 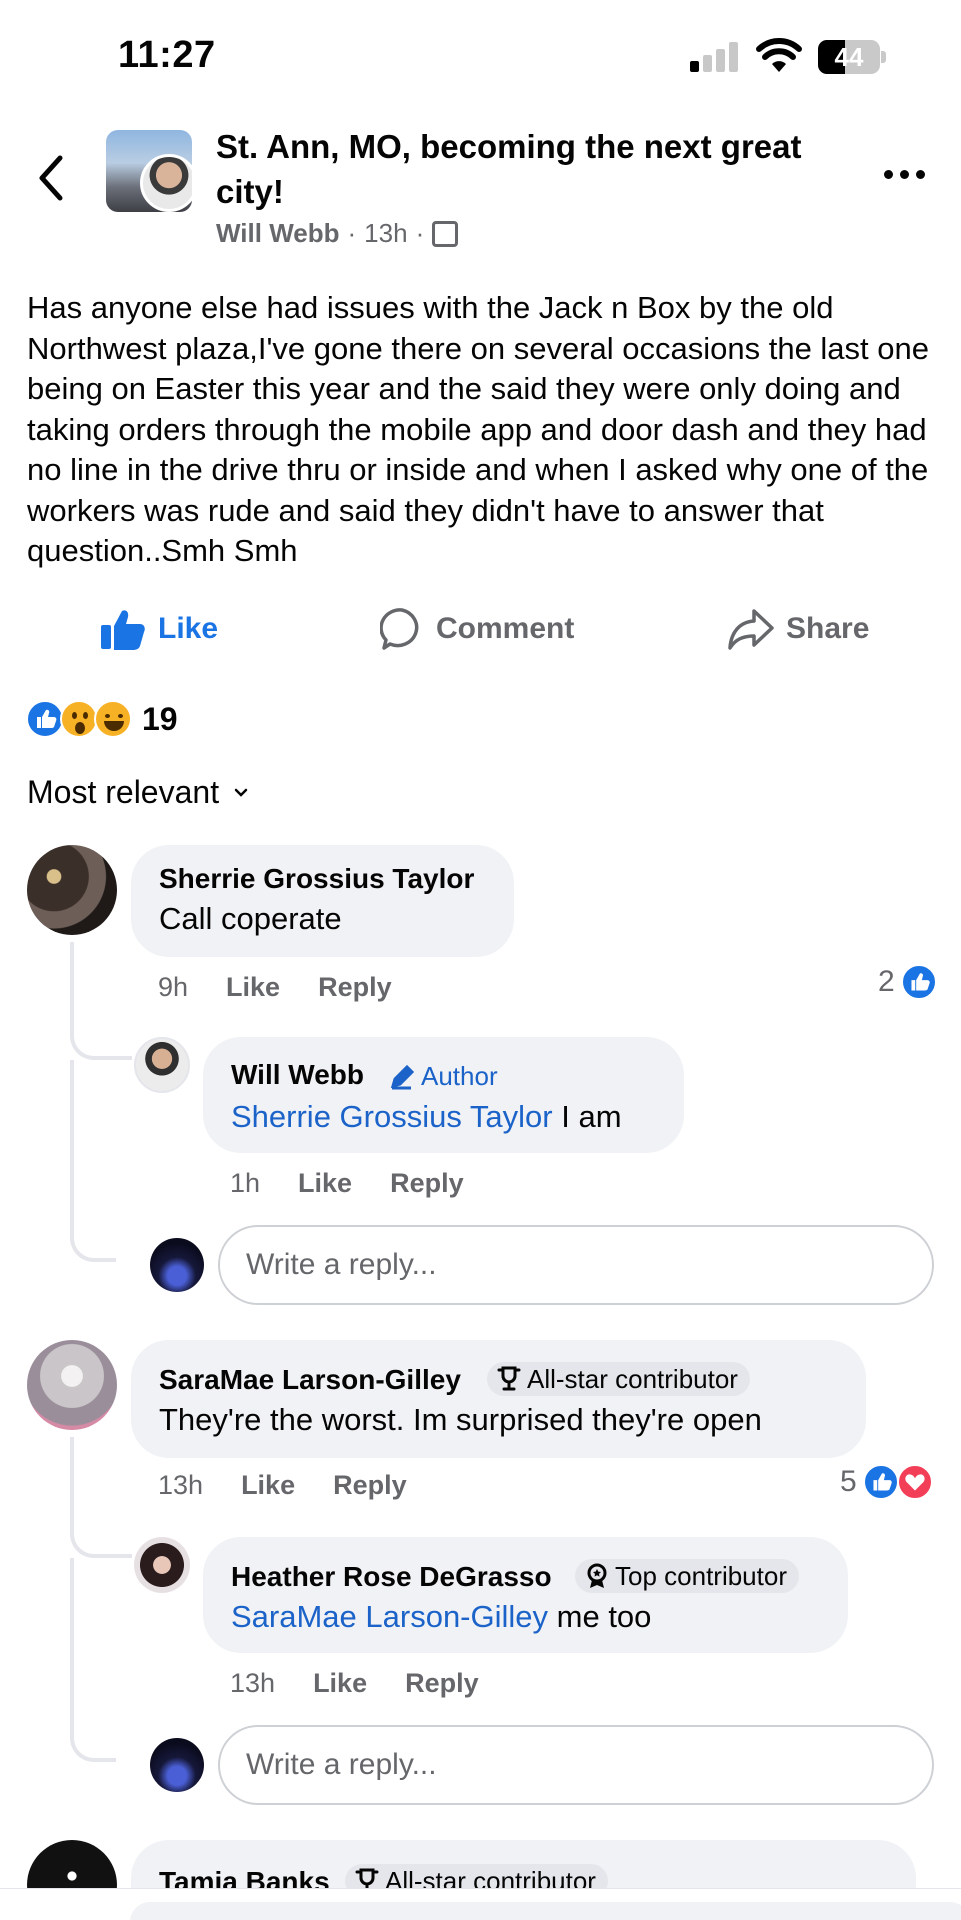 I want to click on comment-button: Comment, so click(x=477, y=629).